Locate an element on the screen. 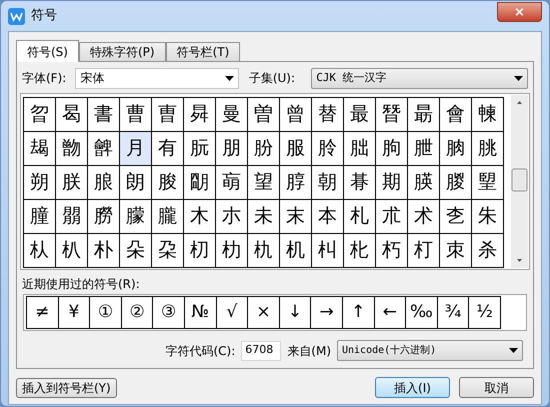 The height and width of the screenshot is (407, 550). tab: 符号(S) is located at coordinates (47, 51).